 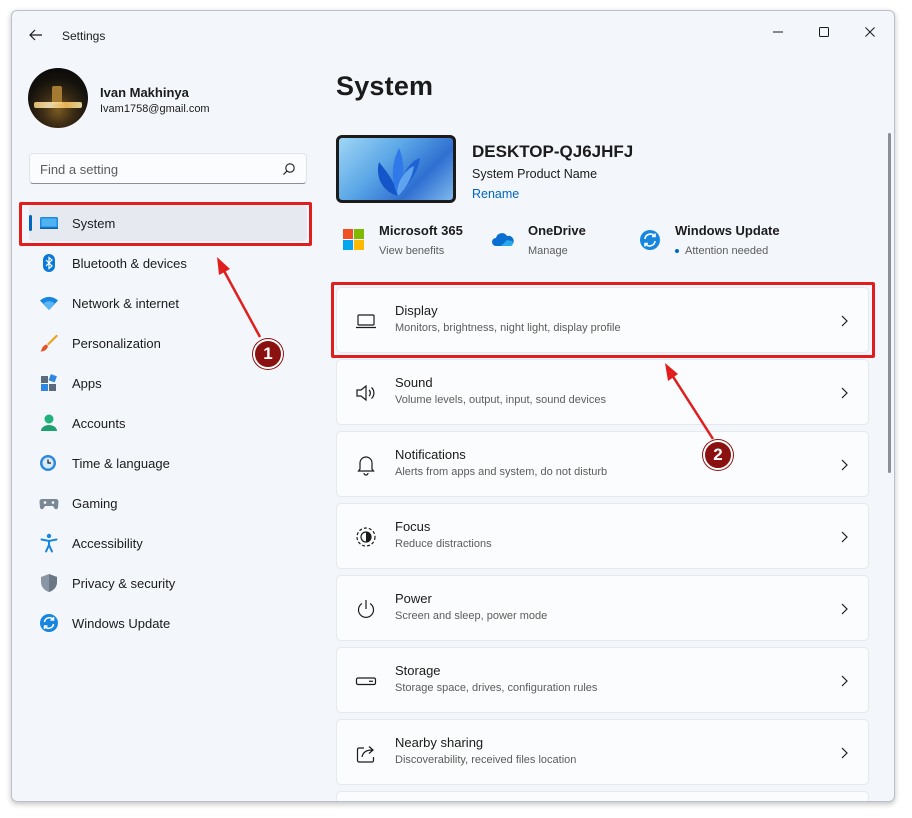 What do you see at coordinates (727, 230) in the screenshot?
I see `quick-link-title: Windows Update` at bounding box center [727, 230].